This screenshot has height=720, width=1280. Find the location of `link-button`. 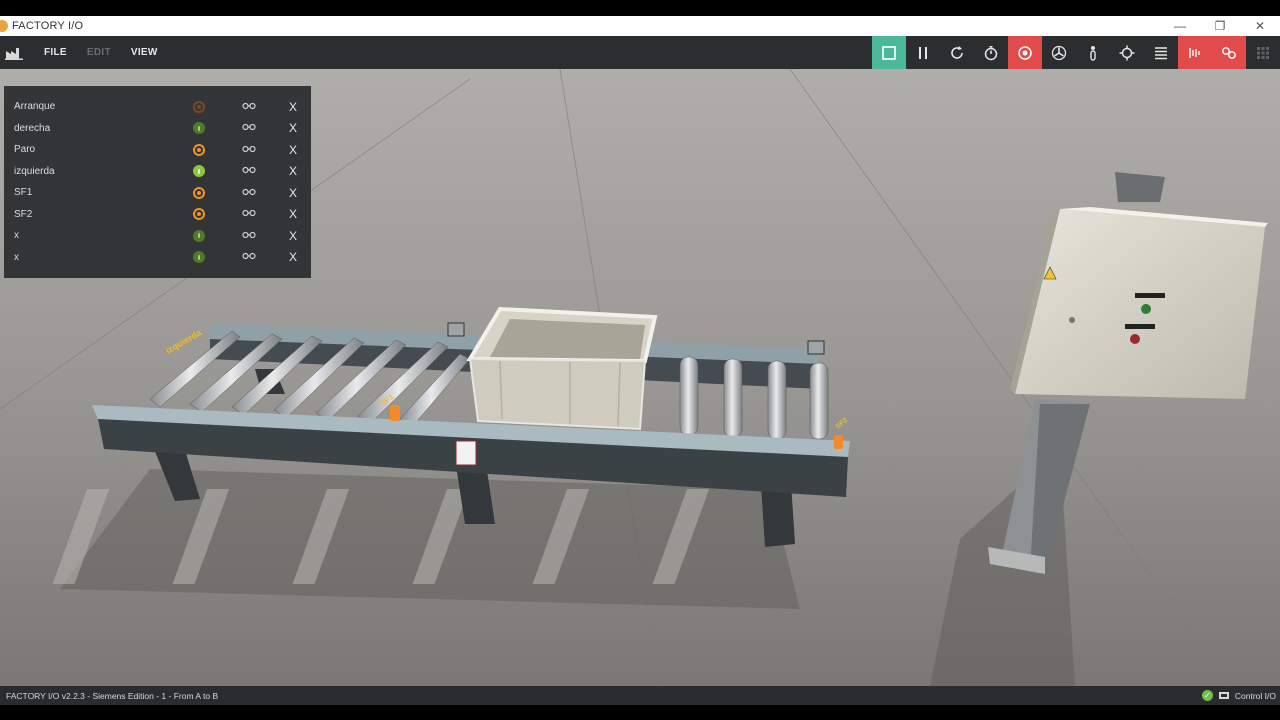

link-button is located at coordinates (1229, 52).